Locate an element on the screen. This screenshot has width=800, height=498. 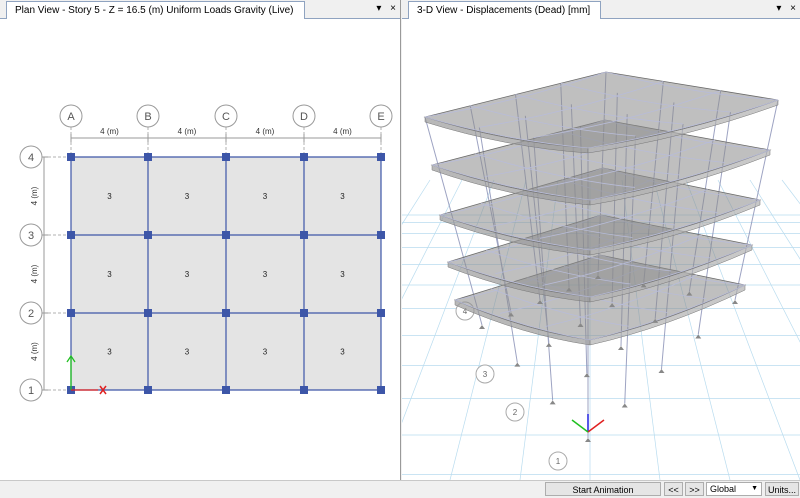
3d-view-tab-title: 3-D View - Displacements (Dead) [mm] is located at coordinates (504, 10).